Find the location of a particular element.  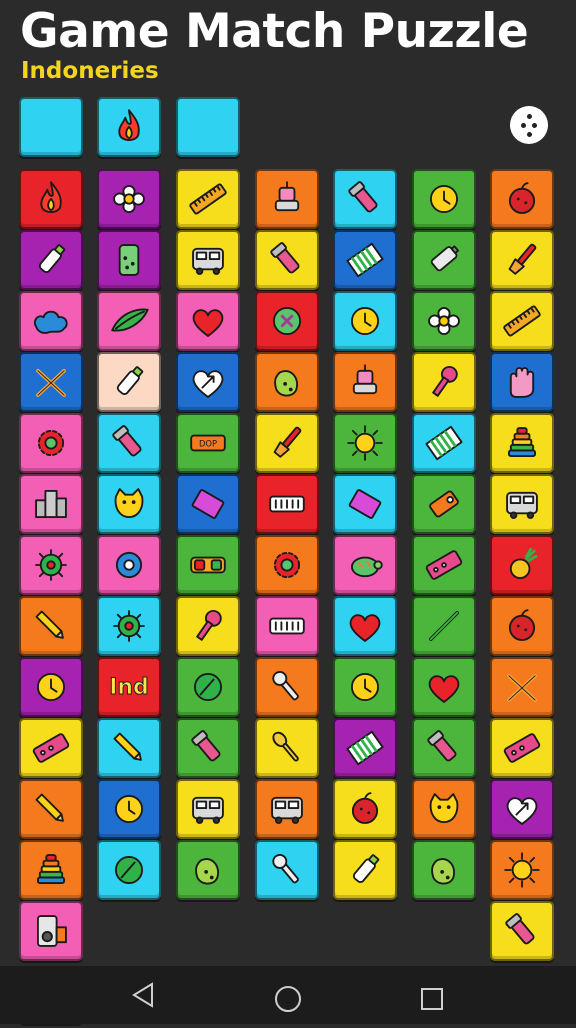

home-button is located at coordinates (288, 995).